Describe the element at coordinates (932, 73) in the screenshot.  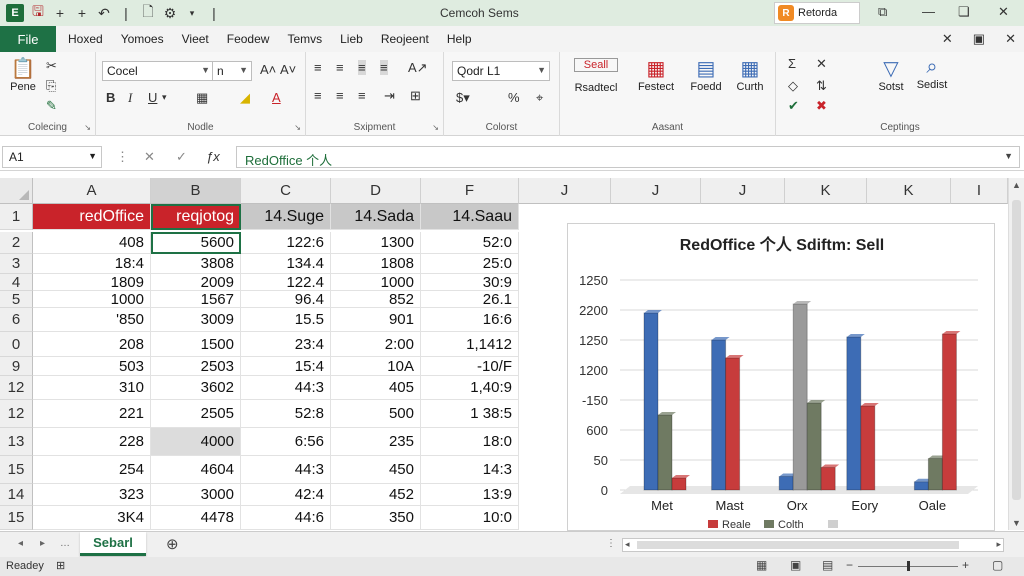
I see `find-select-button: ⌕ Sedist` at that location.